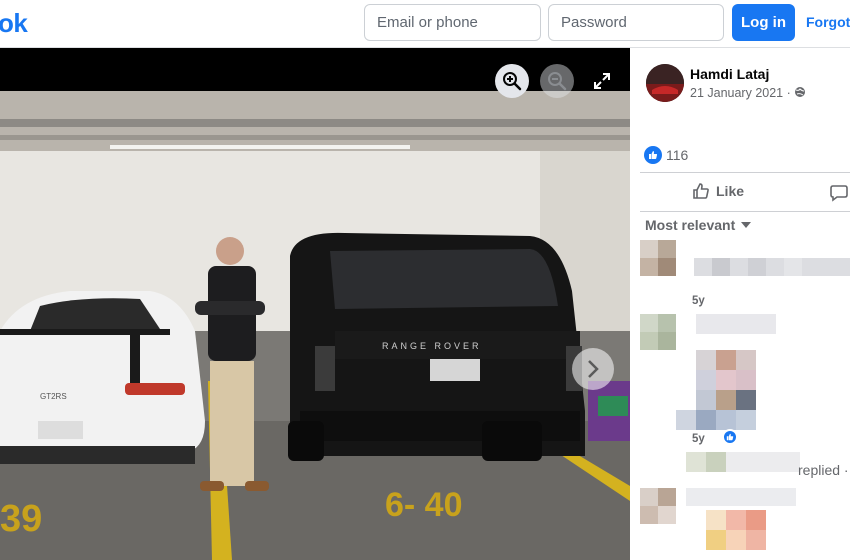  I want to click on comment-button, so click(839, 195).